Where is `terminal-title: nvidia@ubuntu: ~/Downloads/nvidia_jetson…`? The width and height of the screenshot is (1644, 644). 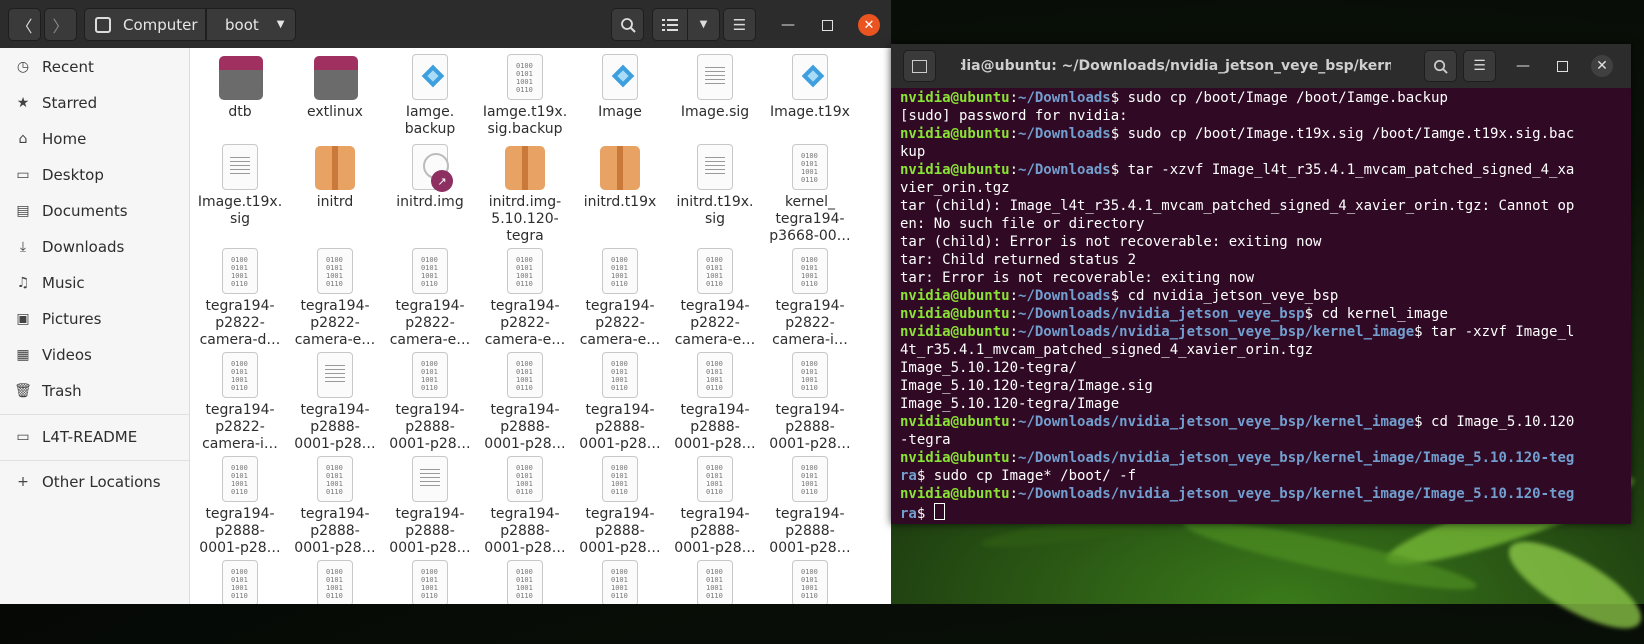 terminal-title: nvidia@ubuntu: ~/Downloads/nvidia_jetson… is located at coordinates (1176, 66).